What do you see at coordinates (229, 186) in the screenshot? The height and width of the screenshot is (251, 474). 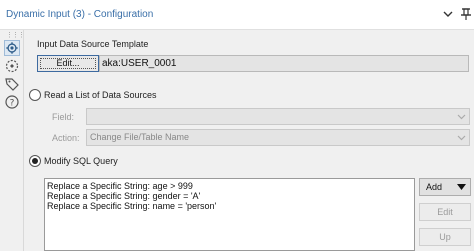 I see `list-item: Replace a Specific String: age > 999` at bounding box center [229, 186].